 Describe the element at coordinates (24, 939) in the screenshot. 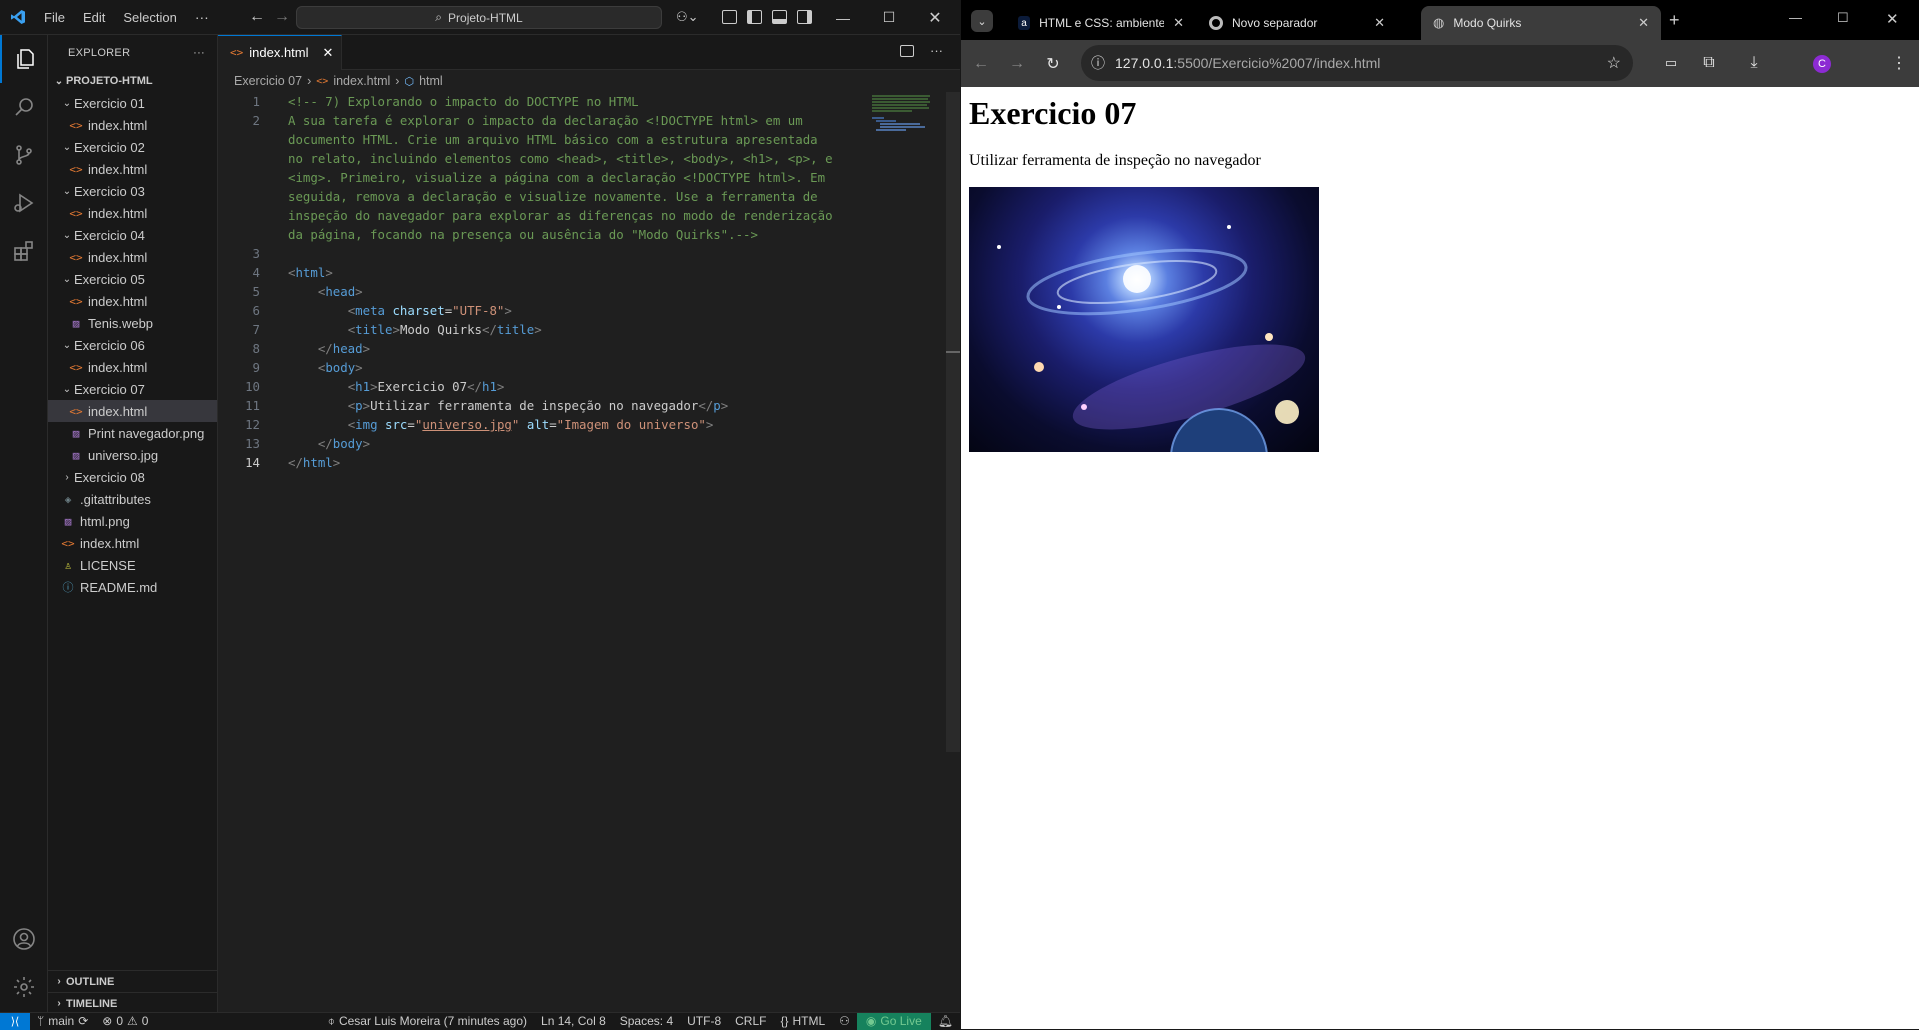

I see `accounts-icon` at that location.